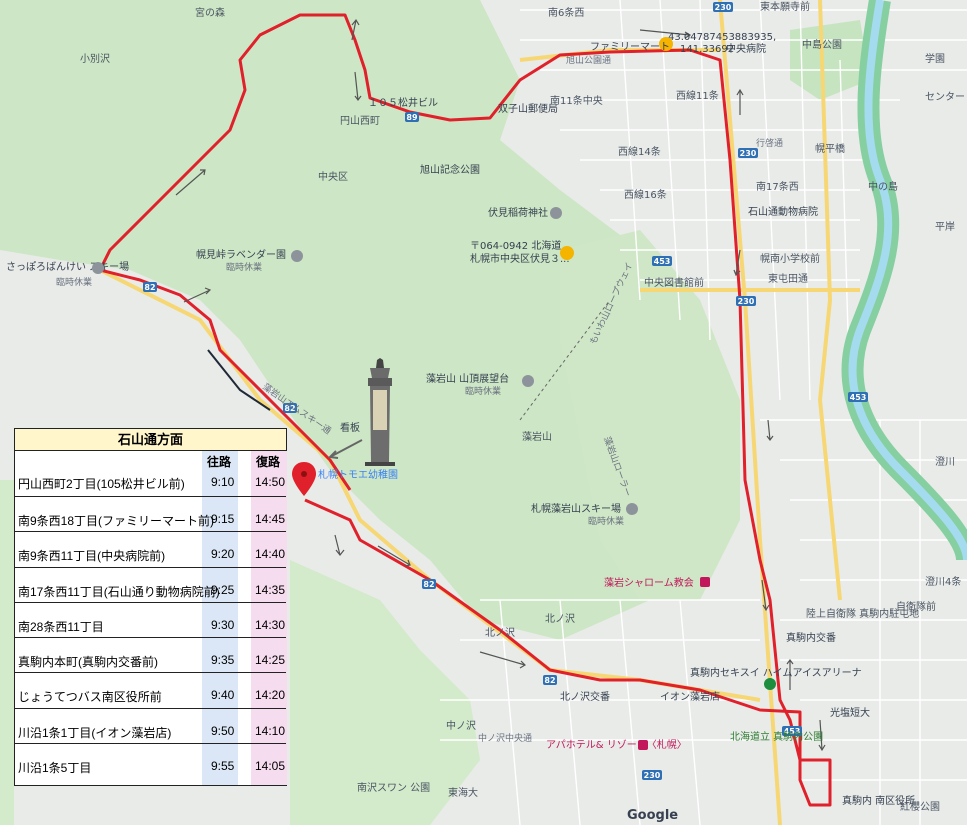 The width and height of the screenshot is (967, 825). Describe the element at coordinates (241, 254) in the screenshot. I see `label-lavender-garden: 幌見峠ラベンダー園` at that location.